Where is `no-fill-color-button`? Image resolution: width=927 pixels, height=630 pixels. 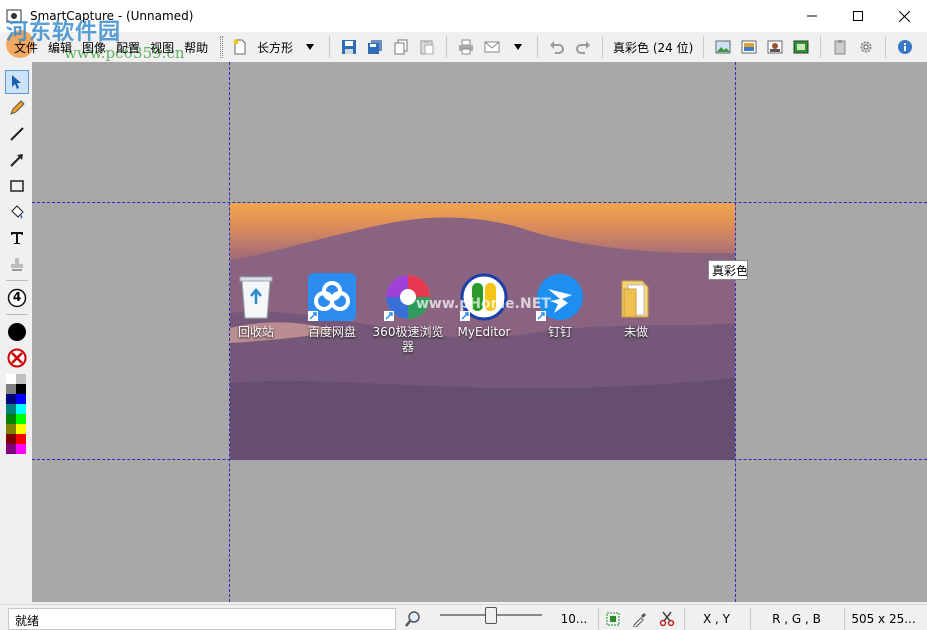 no-fill-color-button is located at coordinates (17, 358).